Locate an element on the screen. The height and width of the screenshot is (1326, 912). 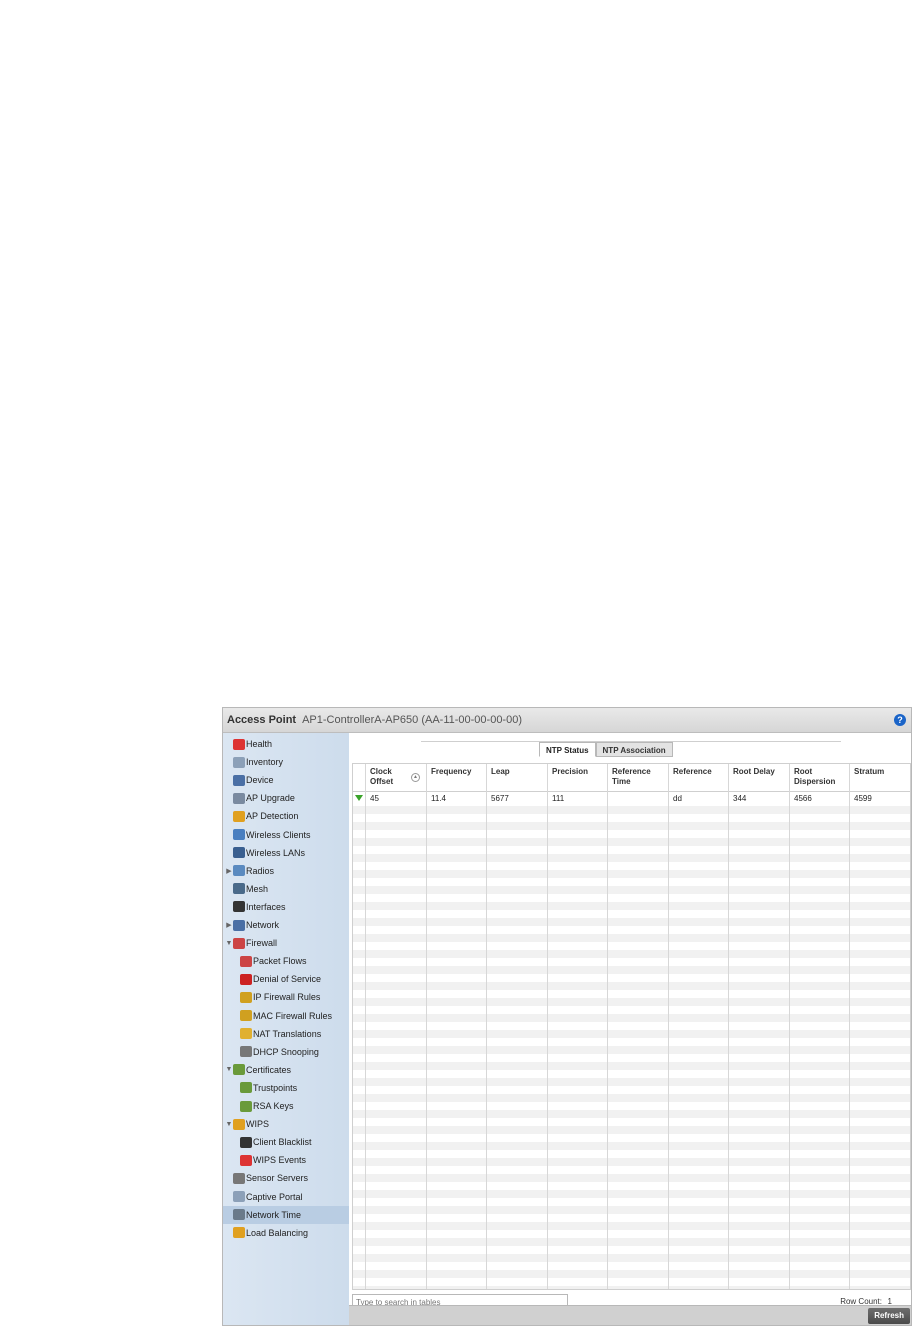
sidebar-item-network-time: Network Time is located at coordinates (286, 1214).